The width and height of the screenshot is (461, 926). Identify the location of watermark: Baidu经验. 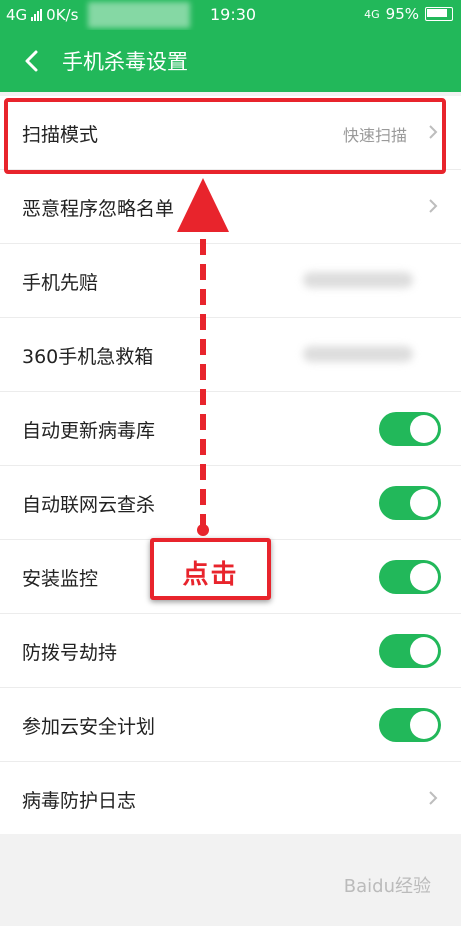
(387, 886).